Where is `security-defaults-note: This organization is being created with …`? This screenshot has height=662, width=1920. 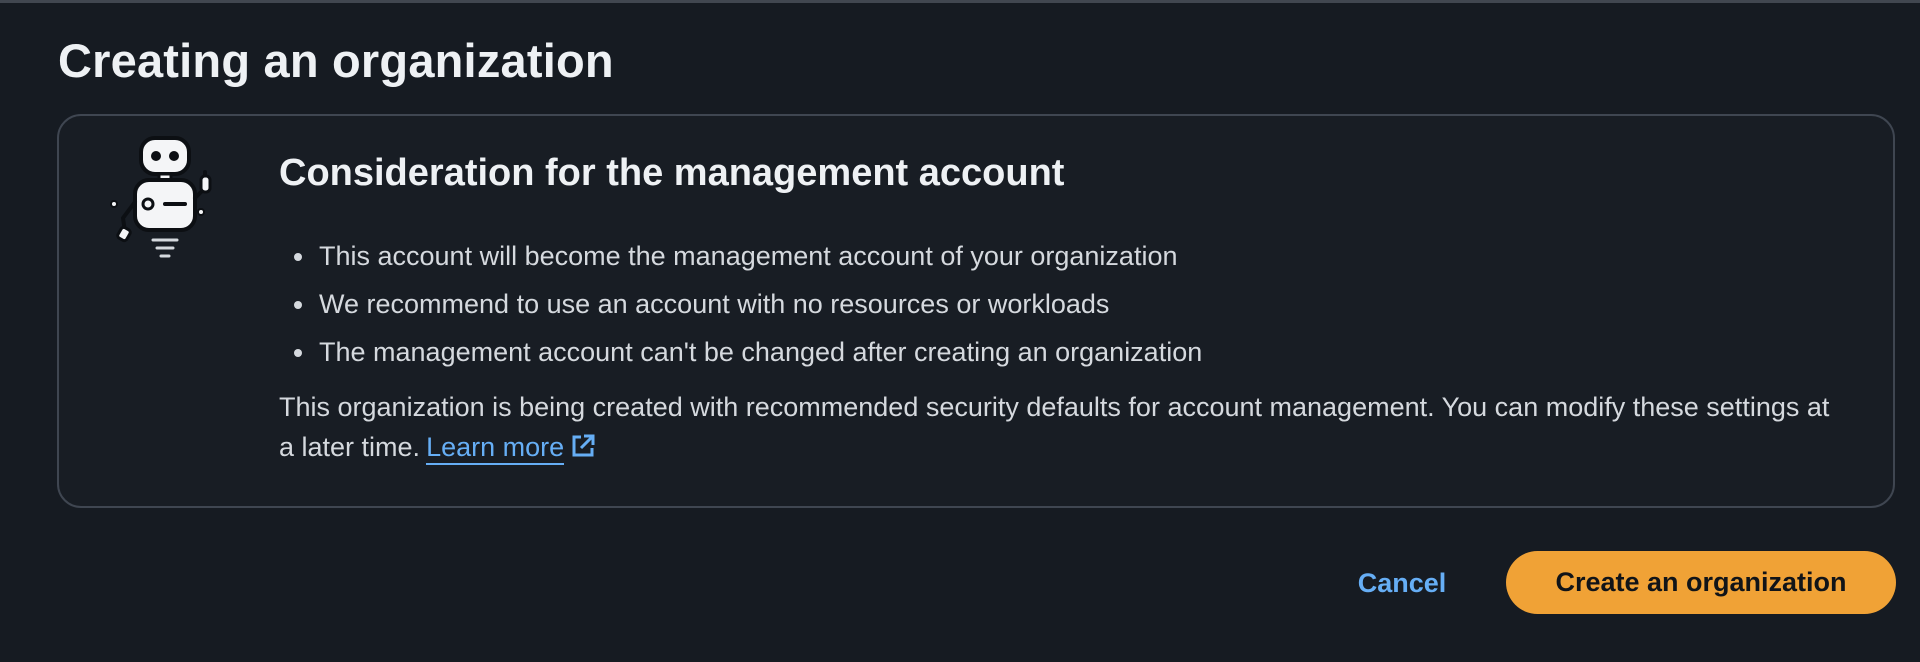 security-defaults-note: This organization is being created with … is located at coordinates (1064, 427).